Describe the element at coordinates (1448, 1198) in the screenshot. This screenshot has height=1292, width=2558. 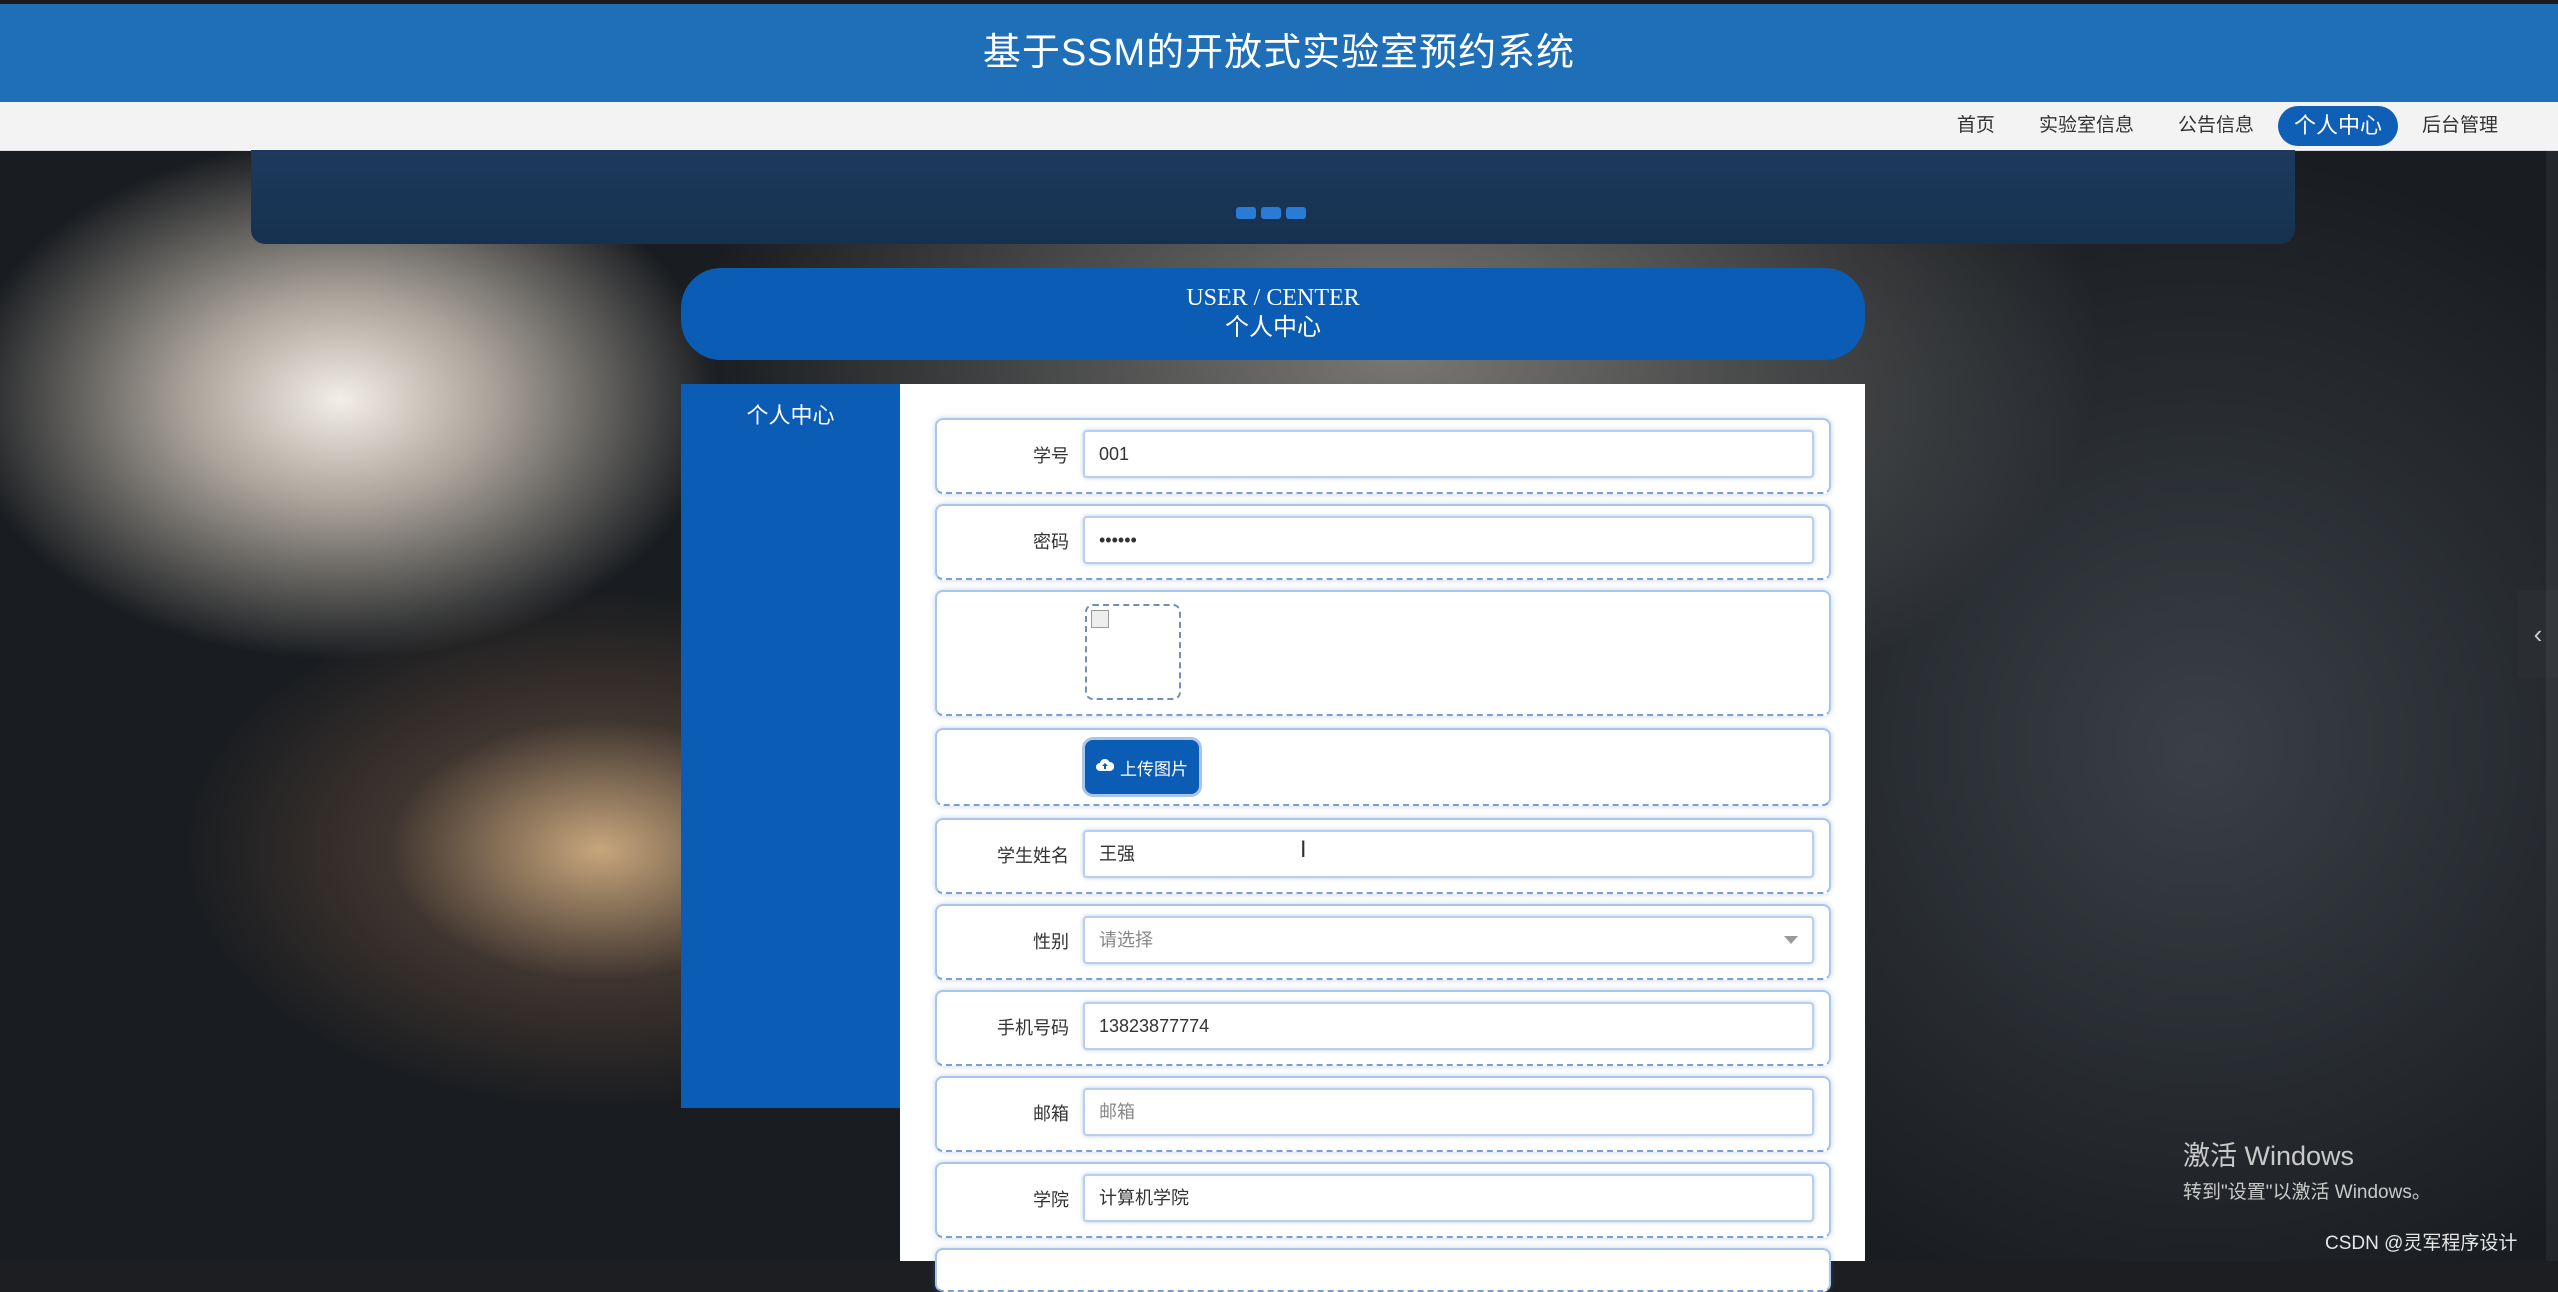
I see `college-input: 计算机学院` at that location.